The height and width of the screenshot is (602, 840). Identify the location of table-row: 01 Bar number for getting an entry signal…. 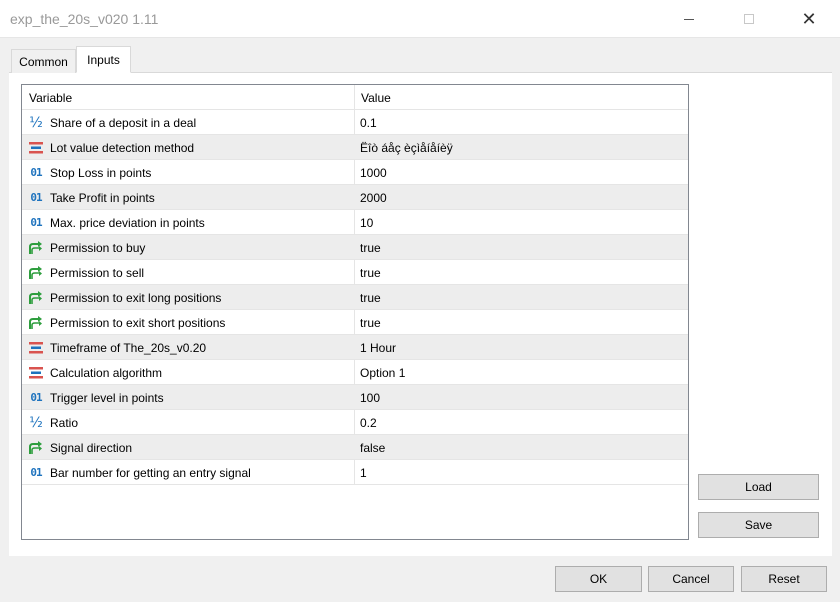
(355, 472).